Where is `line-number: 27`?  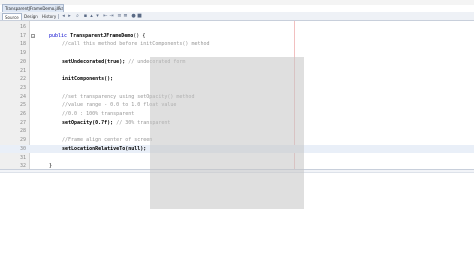 line-number: 27 is located at coordinates (22, 122).